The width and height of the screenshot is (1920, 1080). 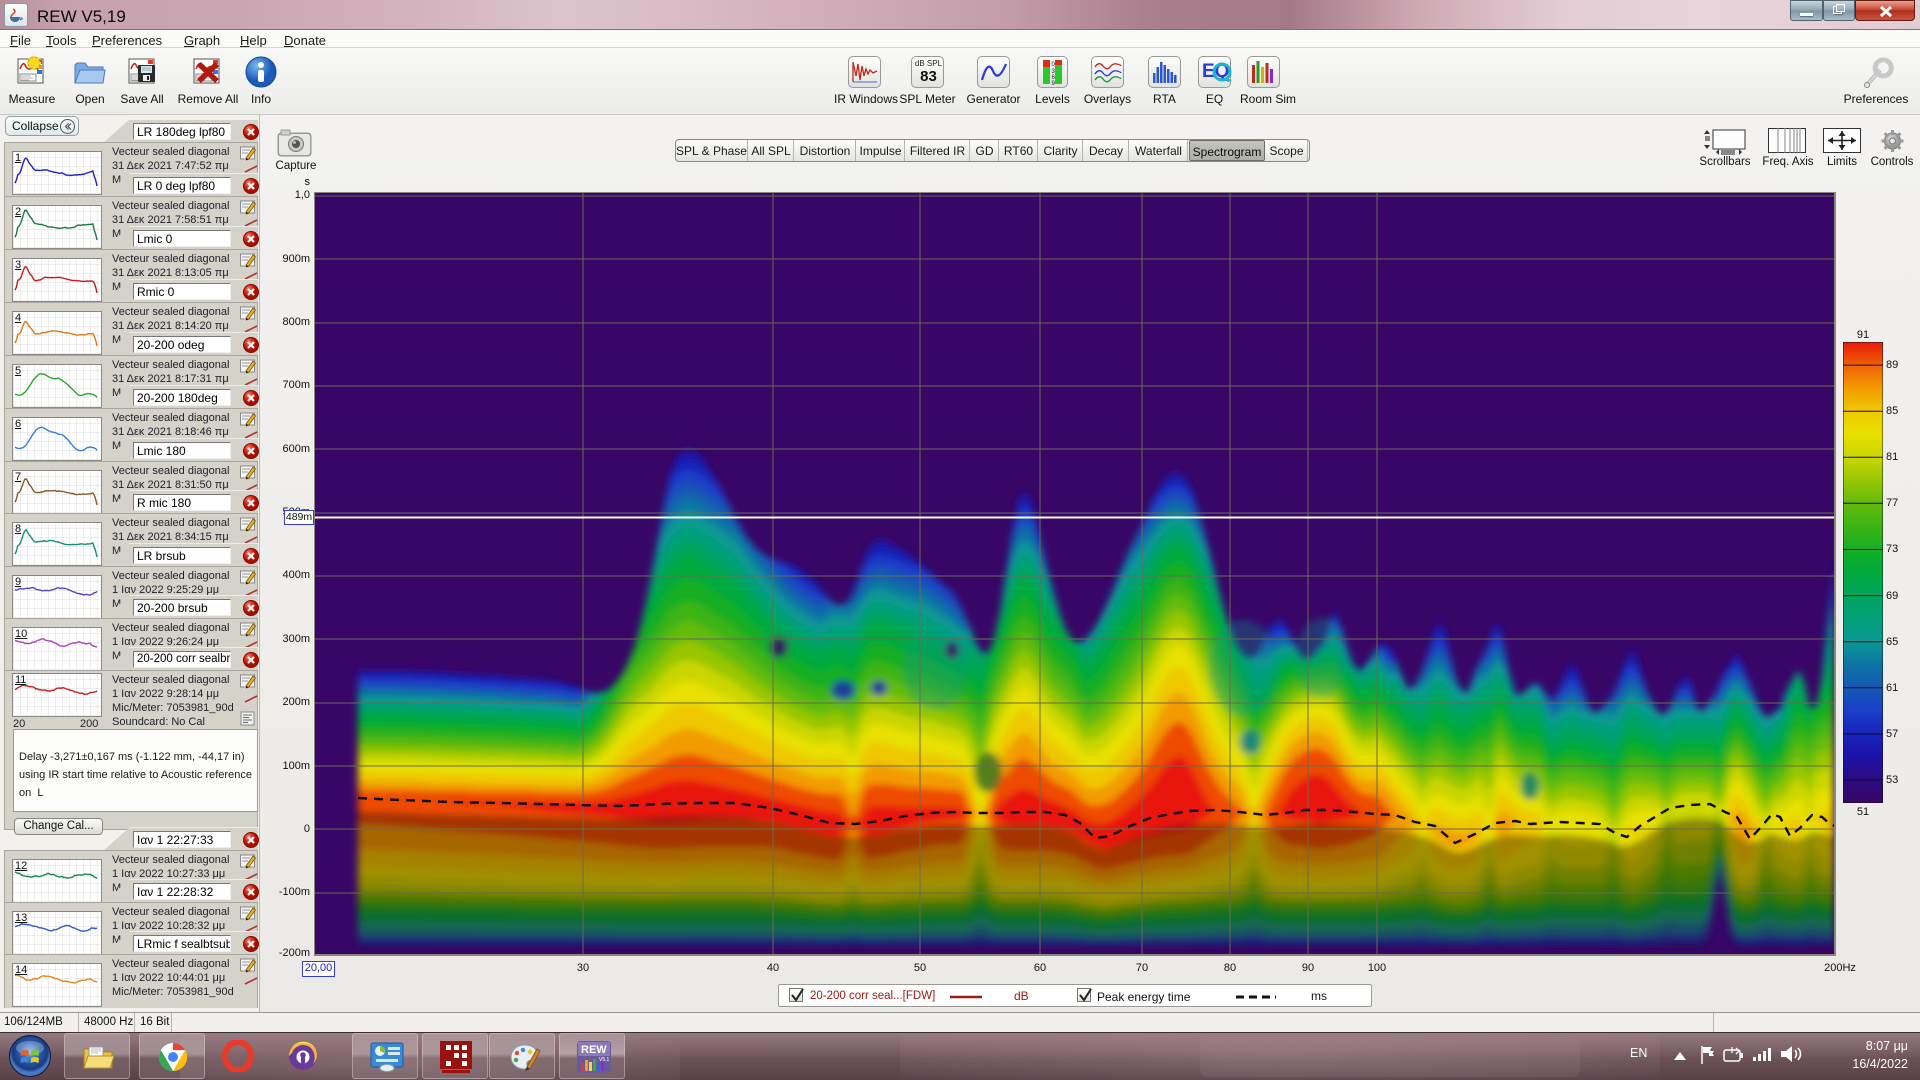 What do you see at coordinates (594, 1050) in the screenshot?
I see `svg-text: REW` at bounding box center [594, 1050].